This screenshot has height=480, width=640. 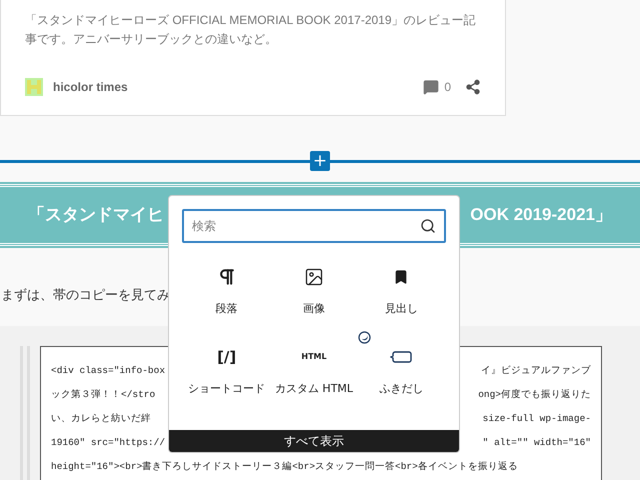 I want to click on comment-count: 0, so click(x=447, y=87).